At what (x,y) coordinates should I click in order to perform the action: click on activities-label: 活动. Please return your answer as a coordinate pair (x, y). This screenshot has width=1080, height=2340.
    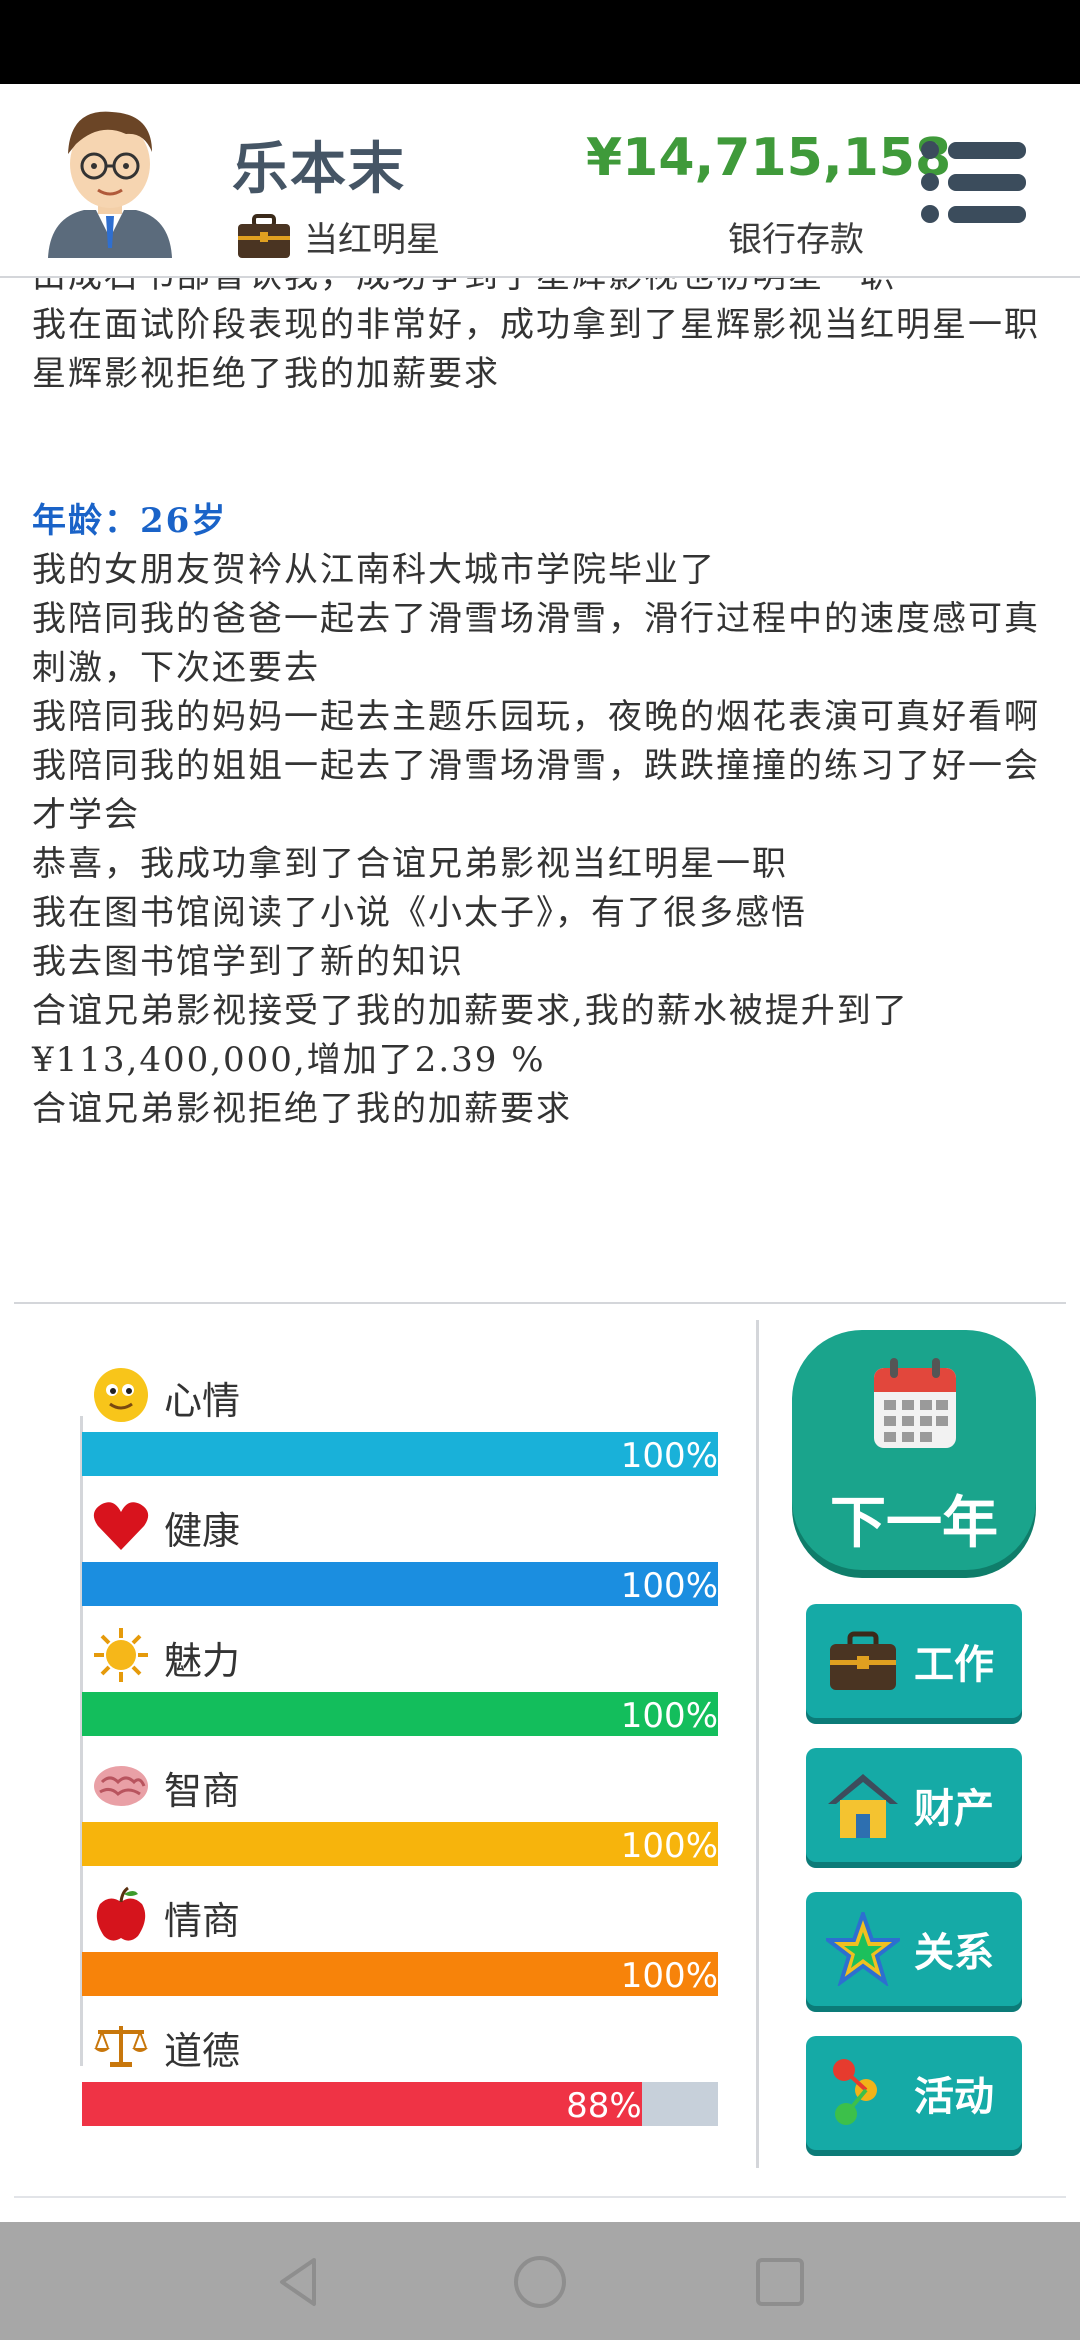
    Looking at the image, I should click on (954, 2097).